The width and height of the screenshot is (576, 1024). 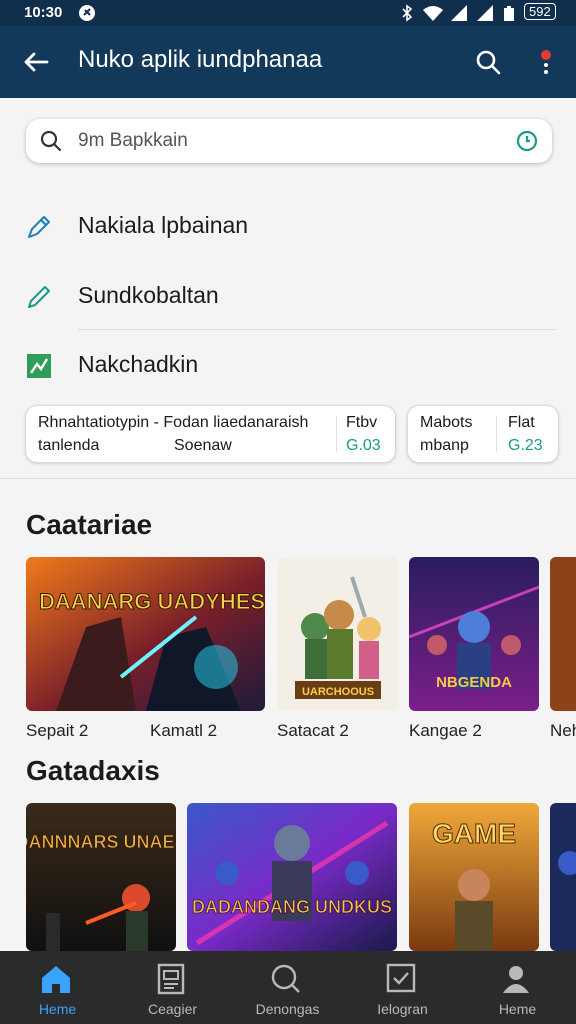 What do you see at coordinates (474, 877) in the screenshot?
I see `game-tile: GAME` at bounding box center [474, 877].